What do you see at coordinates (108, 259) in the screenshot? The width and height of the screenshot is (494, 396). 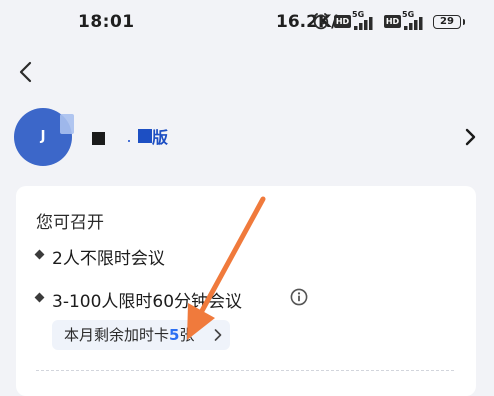 I see `feature-text: 2人不限时会议` at bounding box center [108, 259].